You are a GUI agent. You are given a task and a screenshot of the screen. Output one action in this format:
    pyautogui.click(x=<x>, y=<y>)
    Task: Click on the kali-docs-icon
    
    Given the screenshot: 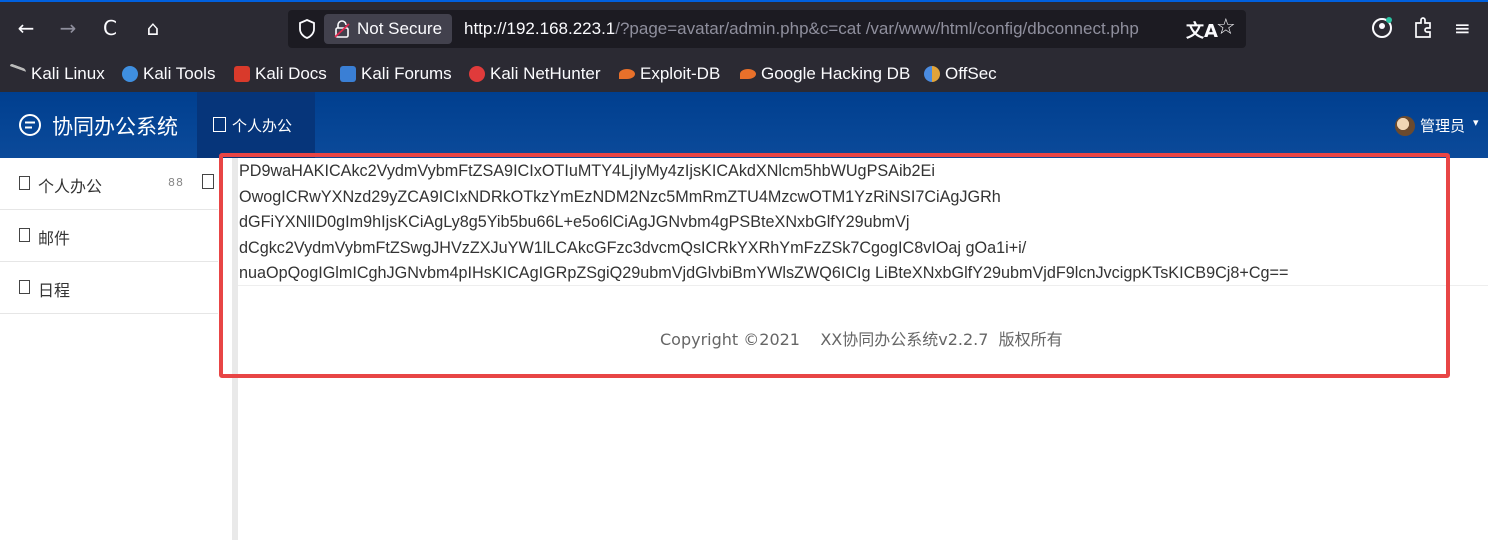 What is the action you would take?
    pyautogui.click(x=242, y=74)
    